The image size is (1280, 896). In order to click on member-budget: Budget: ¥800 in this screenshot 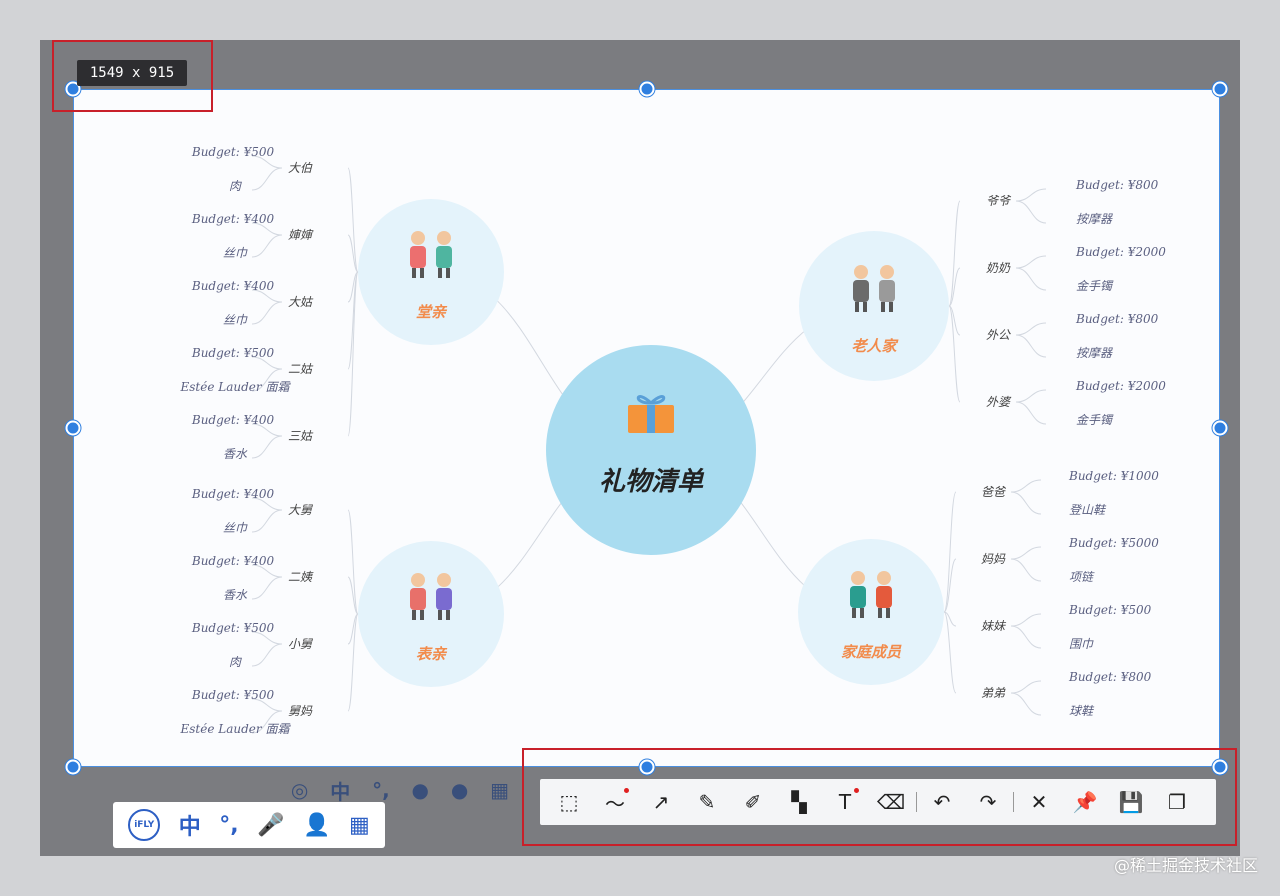, I will do `click(1117, 319)`.